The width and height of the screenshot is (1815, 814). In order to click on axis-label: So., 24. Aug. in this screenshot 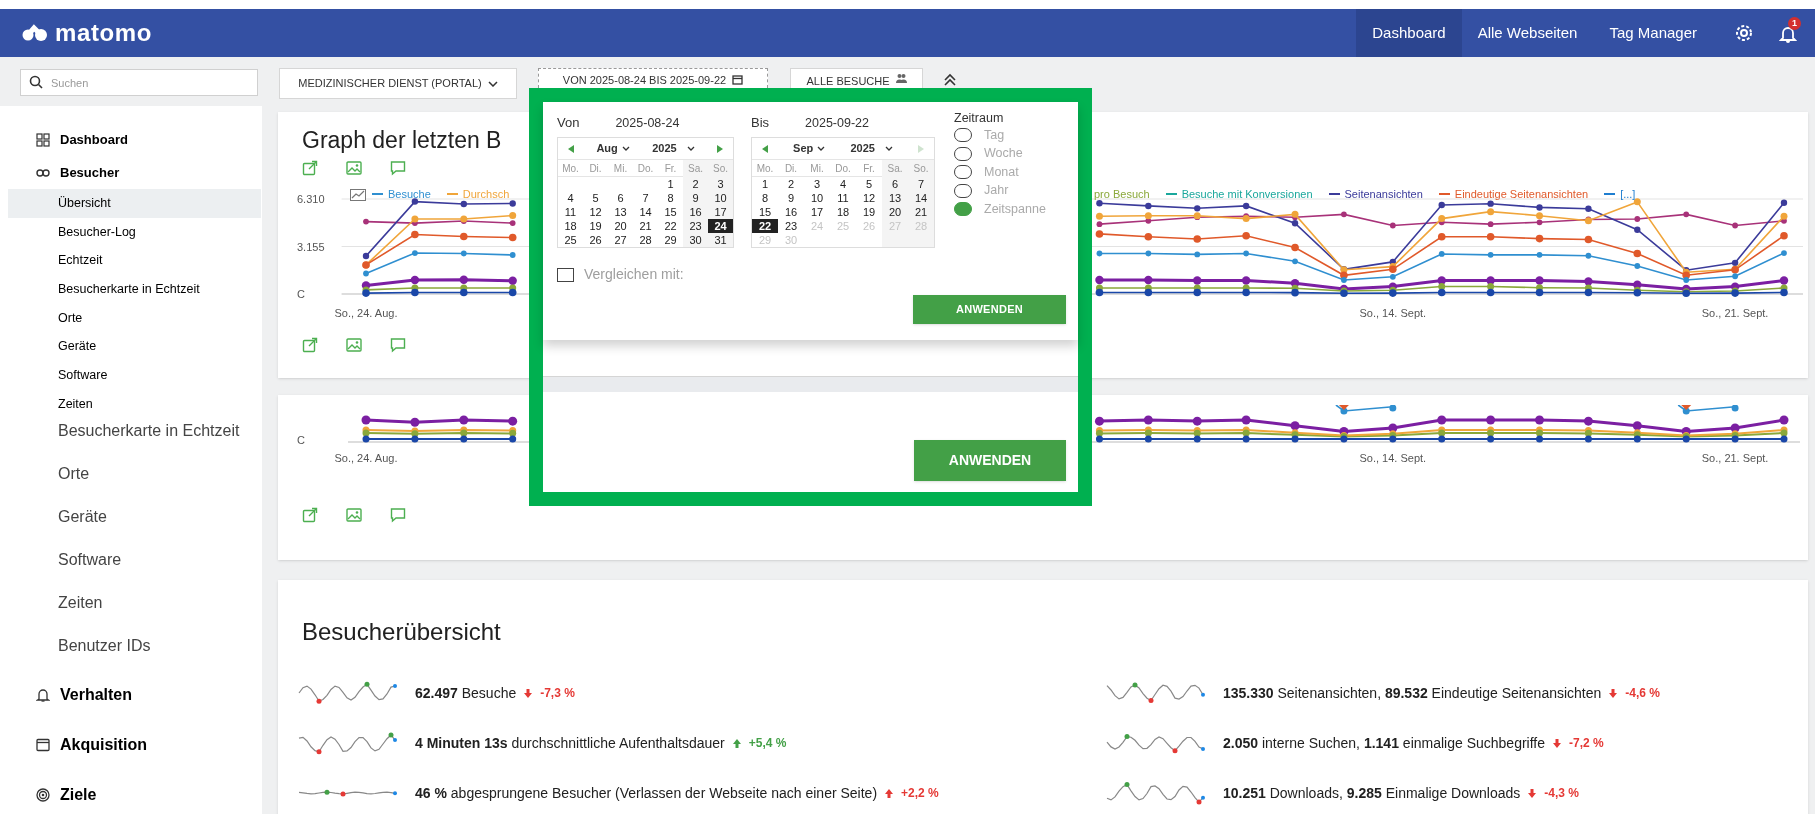, I will do `click(366, 313)`.